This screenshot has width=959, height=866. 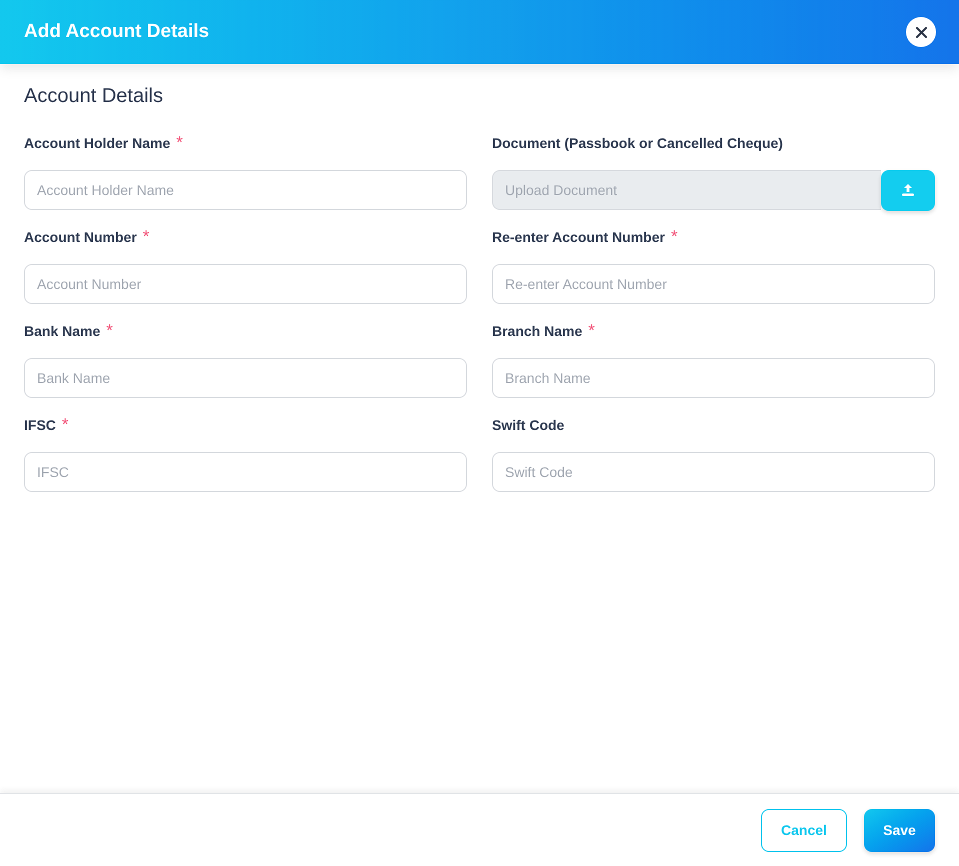 I want to click on field-label: IFSC, so click(x=40, y=425).